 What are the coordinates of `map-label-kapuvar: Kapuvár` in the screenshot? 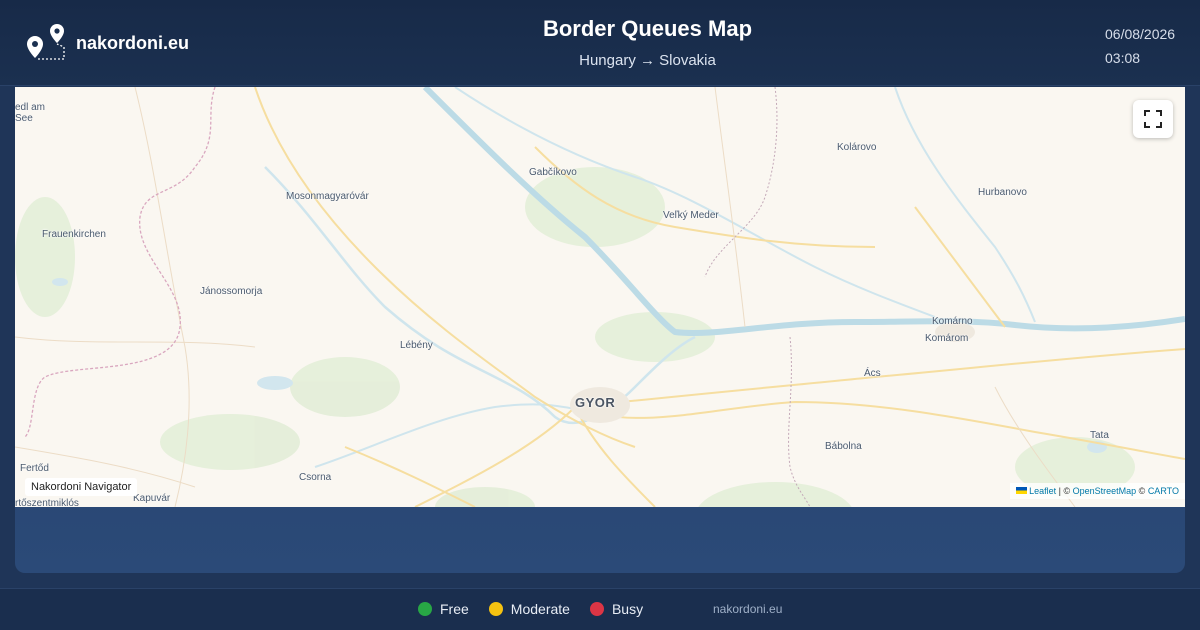 It's located at (152, 498).